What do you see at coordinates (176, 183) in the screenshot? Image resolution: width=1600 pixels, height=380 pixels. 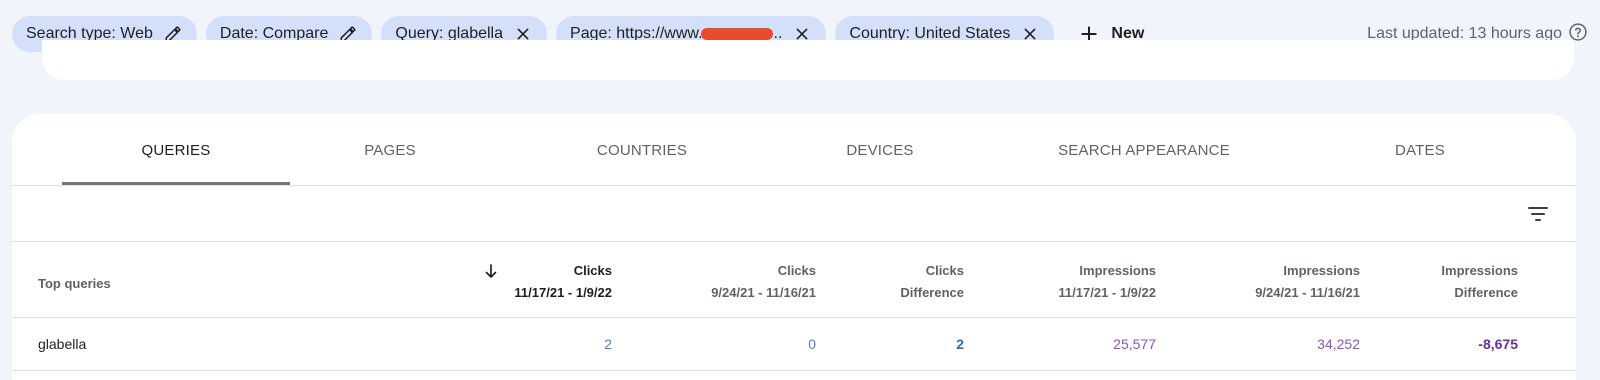 I see `active-tab-indicator` at bounding box center [176, 183].